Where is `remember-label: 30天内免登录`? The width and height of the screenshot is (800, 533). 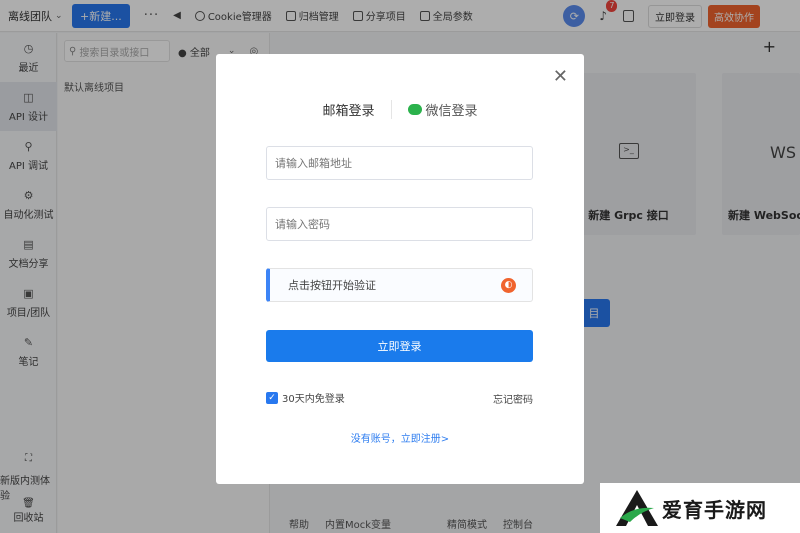 remember-label: 30天内免登录 is located at coordinates (313, 399).